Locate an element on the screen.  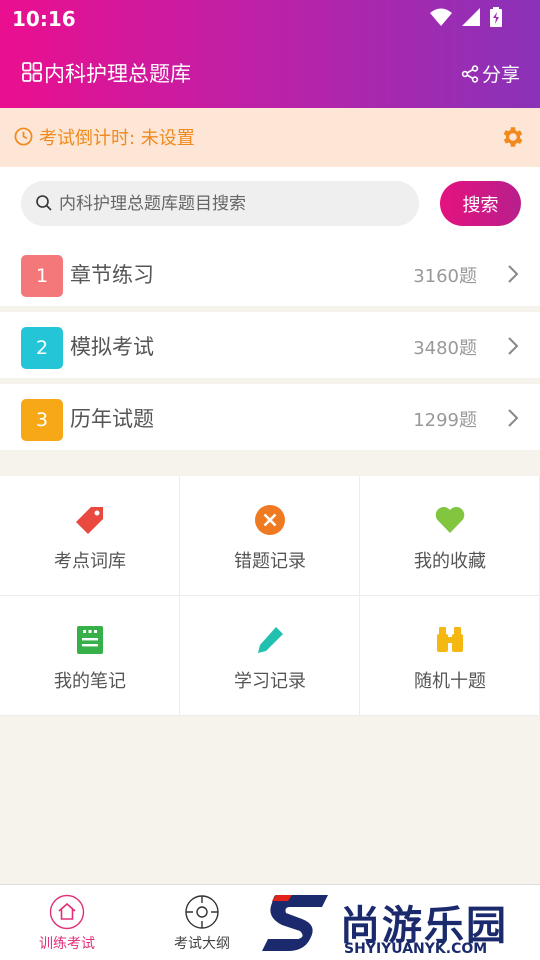
tile-label: 随机十题 is located at coordinates (450, 681).